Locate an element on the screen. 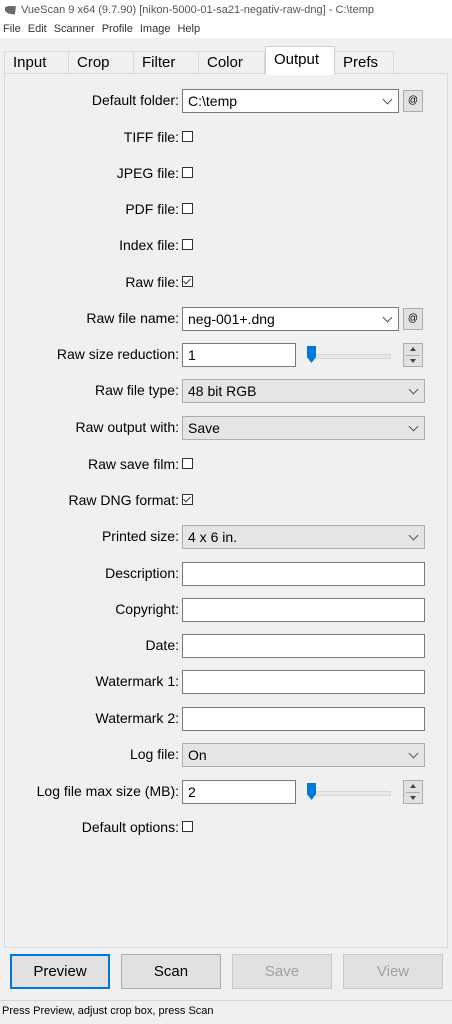  raw-size-reduction-input: 1 is located at coordinates (239, 355).